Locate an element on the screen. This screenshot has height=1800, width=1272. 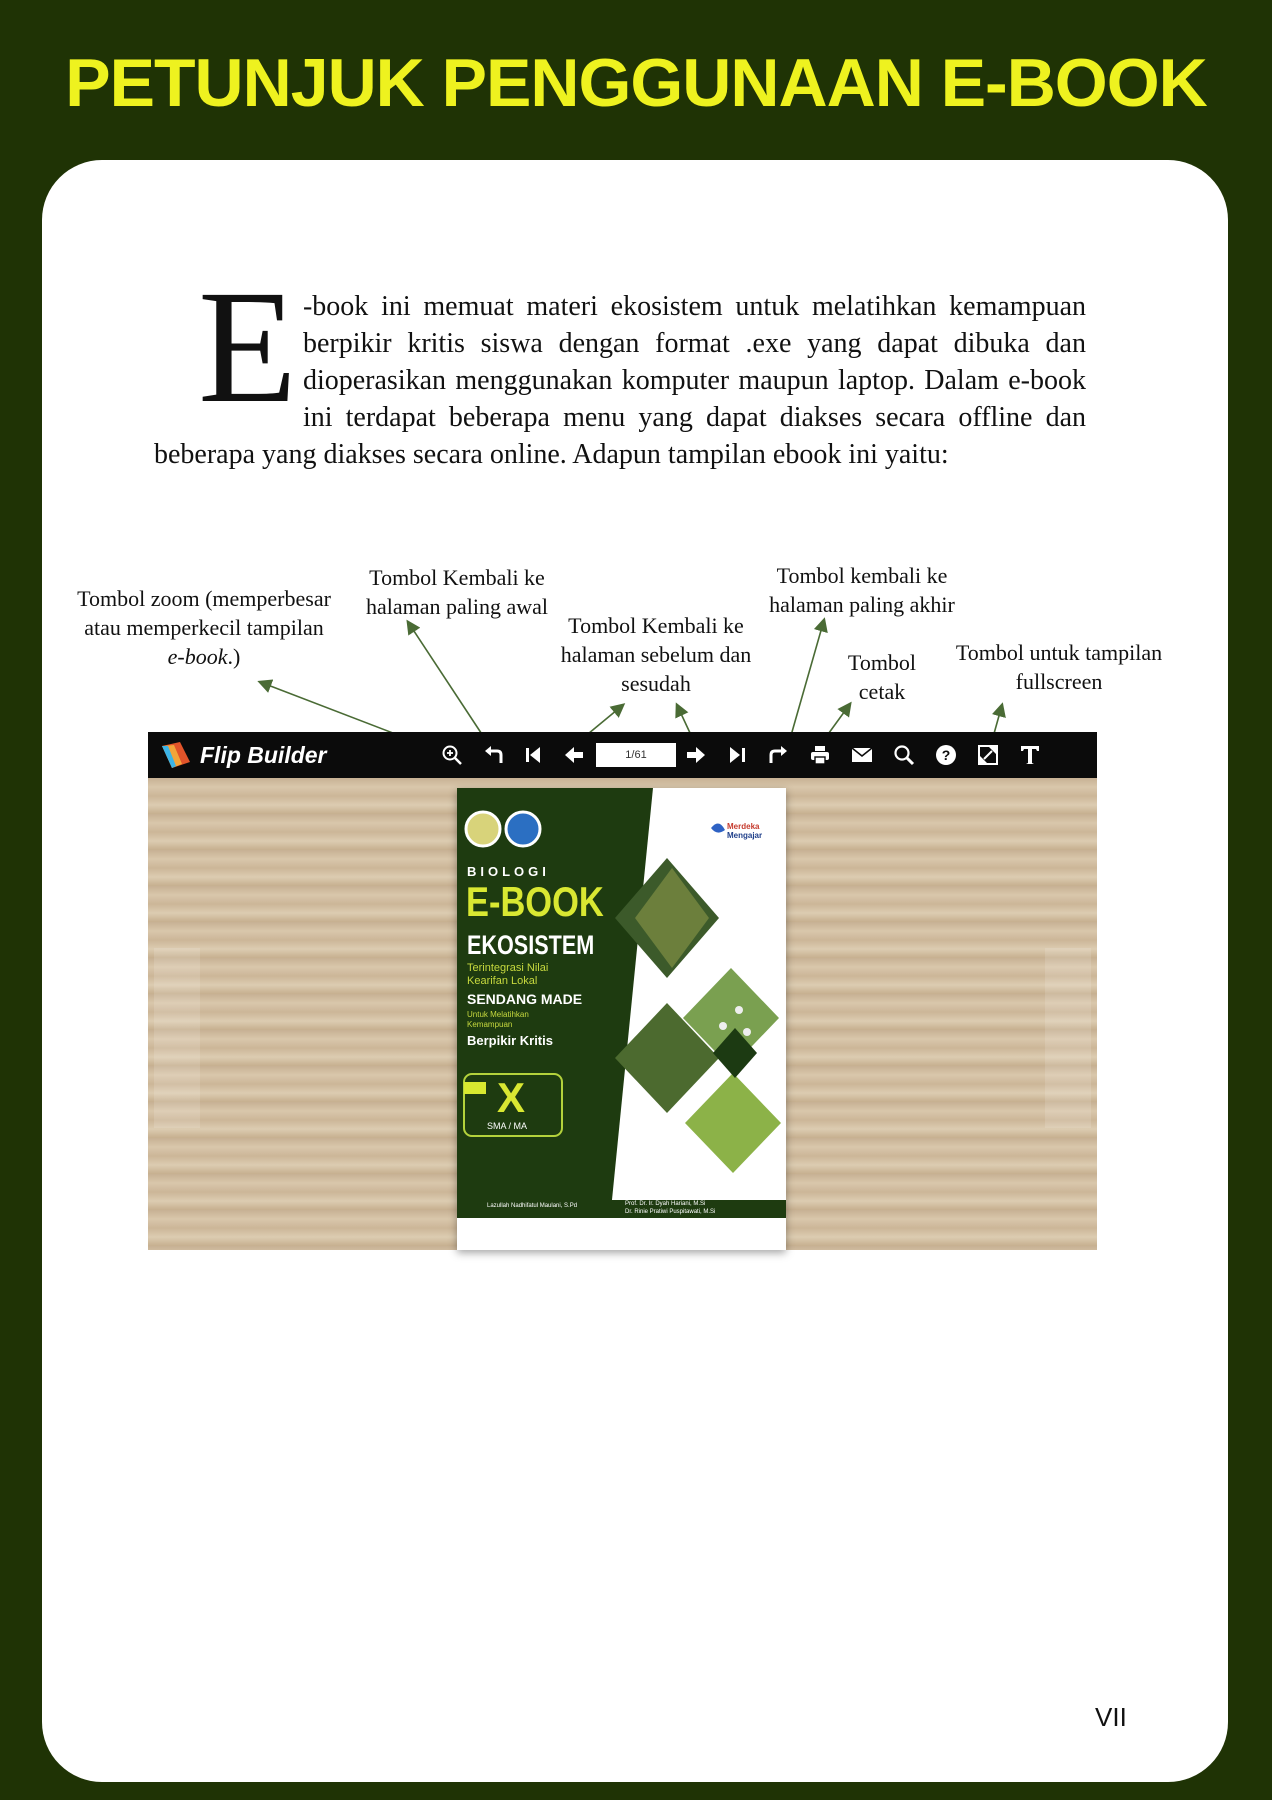
callout-fullscreen: Tombol untuk tampilan fullscreen is located at coordinates (1059, 667).